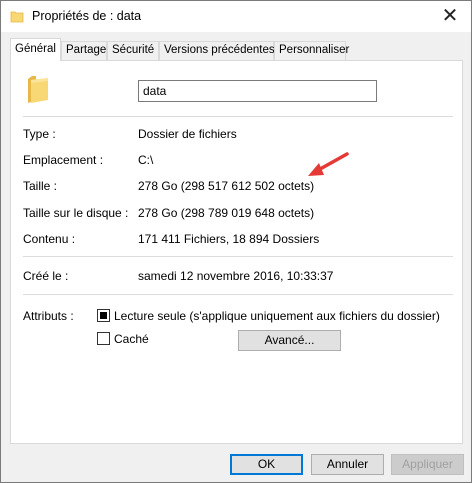  Describe the element at coordinates (236, 276) in the screenshot. I see `created-value: samedi 12 novembre 2016, 10:33:37` at that location.